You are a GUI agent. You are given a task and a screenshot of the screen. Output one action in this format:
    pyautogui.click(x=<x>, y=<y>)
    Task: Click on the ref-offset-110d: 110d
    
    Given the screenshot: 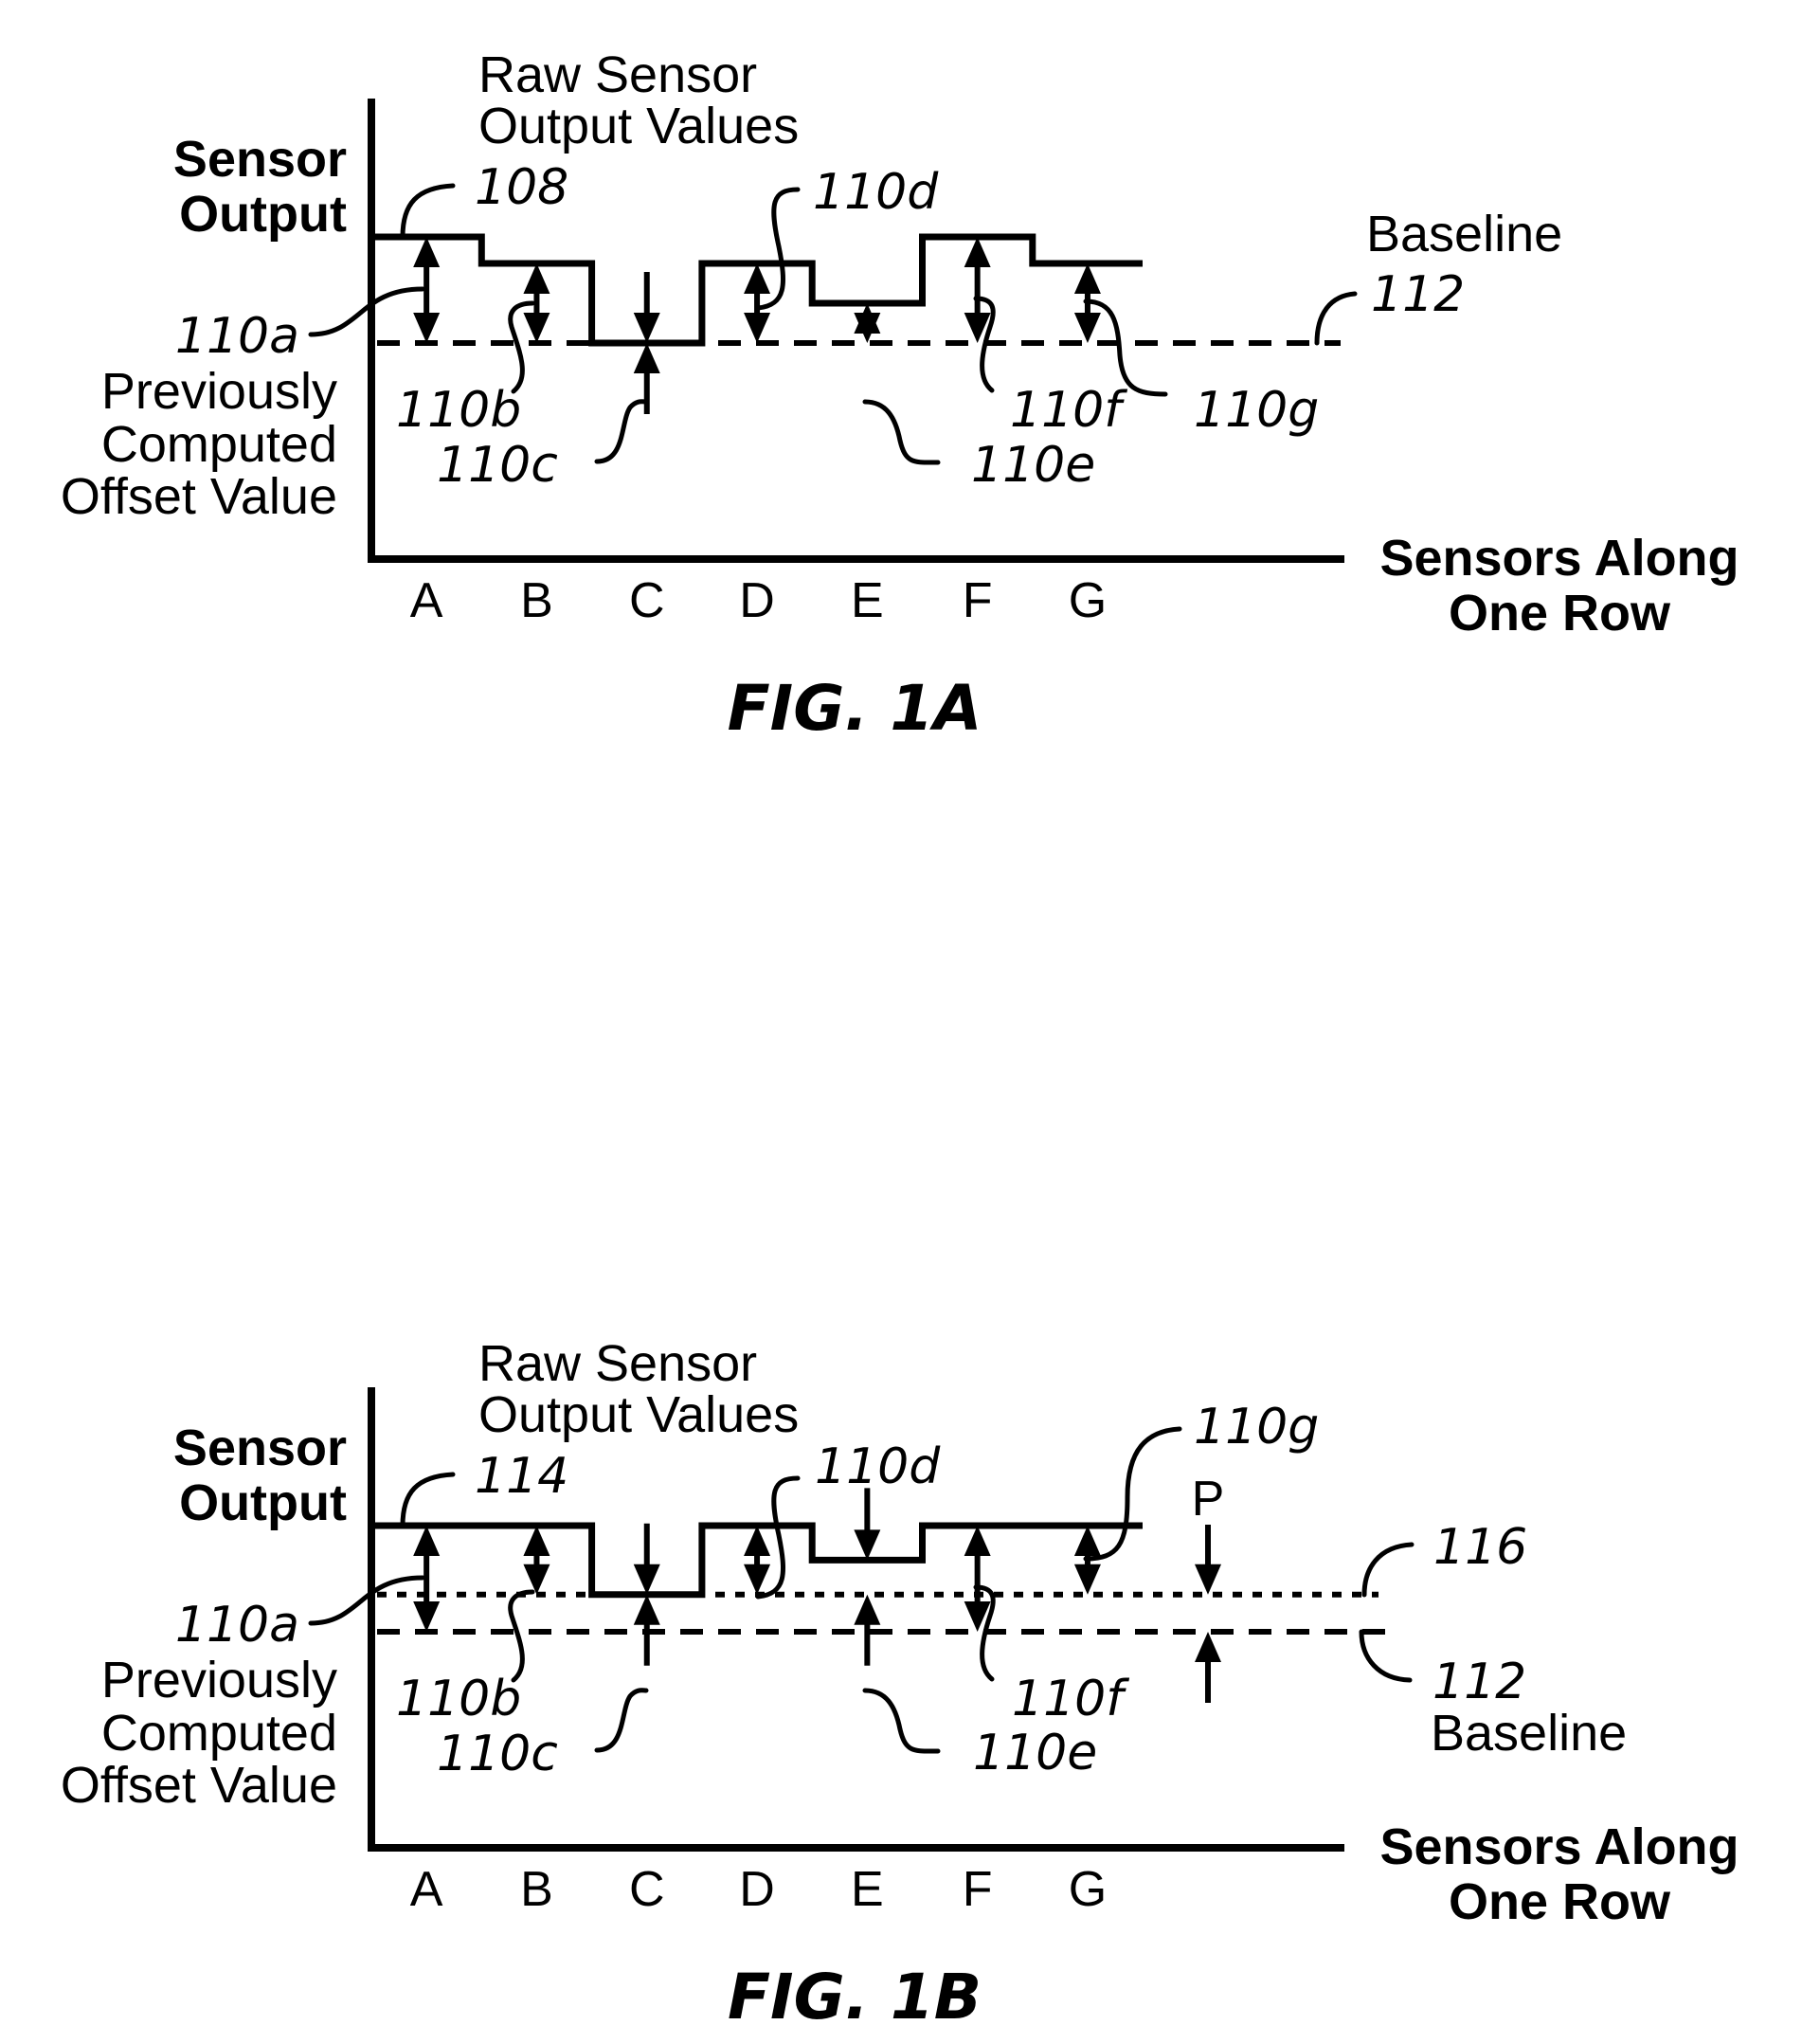 What is the action you would take?
    pyautogui.click(x=876, y=192)
    